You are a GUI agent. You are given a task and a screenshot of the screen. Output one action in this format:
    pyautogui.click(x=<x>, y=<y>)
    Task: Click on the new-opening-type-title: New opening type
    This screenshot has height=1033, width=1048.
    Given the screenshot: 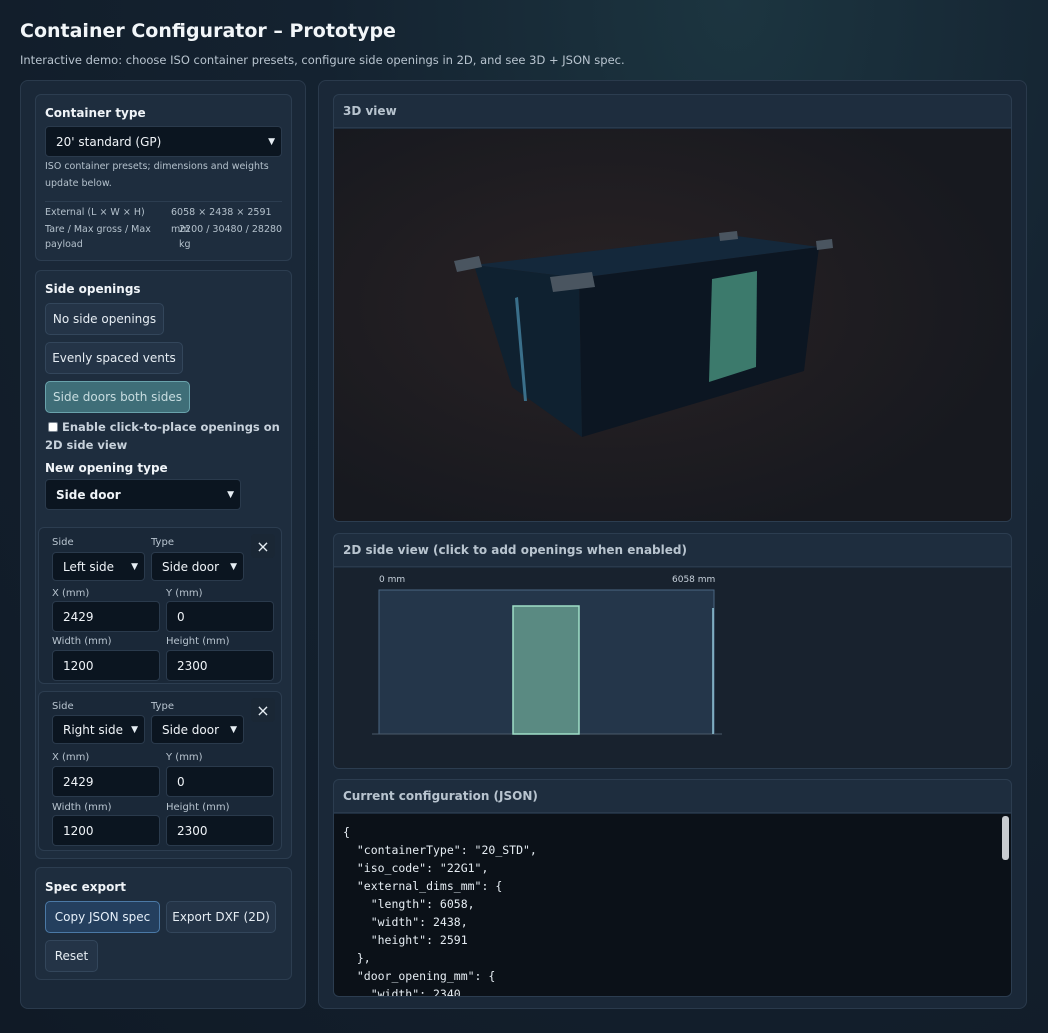 What is the action you would take?
    pyautogui.click(x=106, y=468)
    